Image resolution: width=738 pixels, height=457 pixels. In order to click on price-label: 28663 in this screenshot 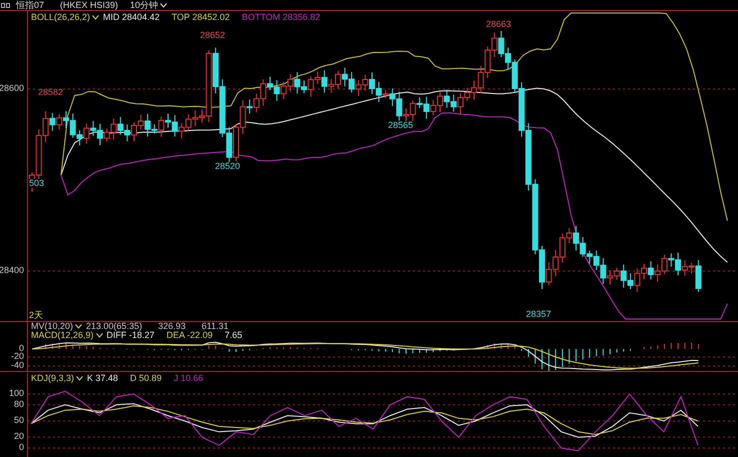, I will do `click(499, 24)`.